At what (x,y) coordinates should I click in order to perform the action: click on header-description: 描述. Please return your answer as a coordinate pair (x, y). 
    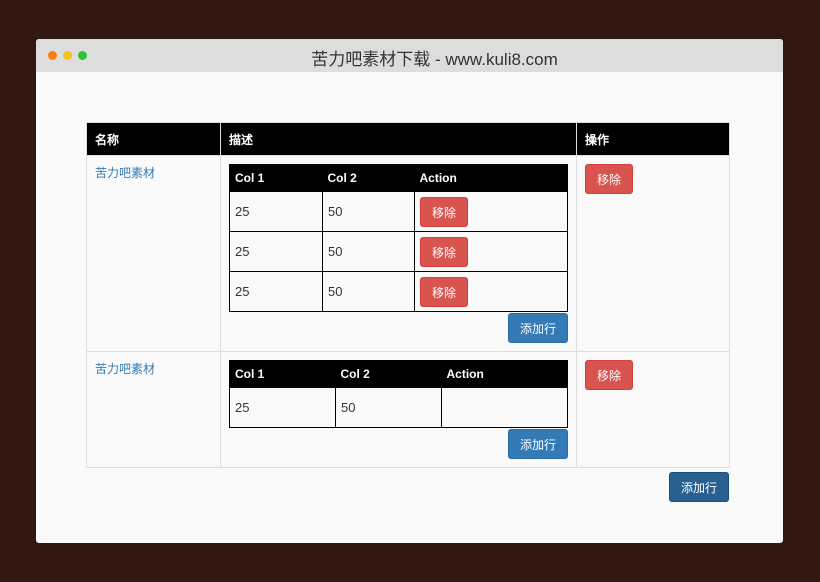
    Looking at the image, I should click on (398, 139).